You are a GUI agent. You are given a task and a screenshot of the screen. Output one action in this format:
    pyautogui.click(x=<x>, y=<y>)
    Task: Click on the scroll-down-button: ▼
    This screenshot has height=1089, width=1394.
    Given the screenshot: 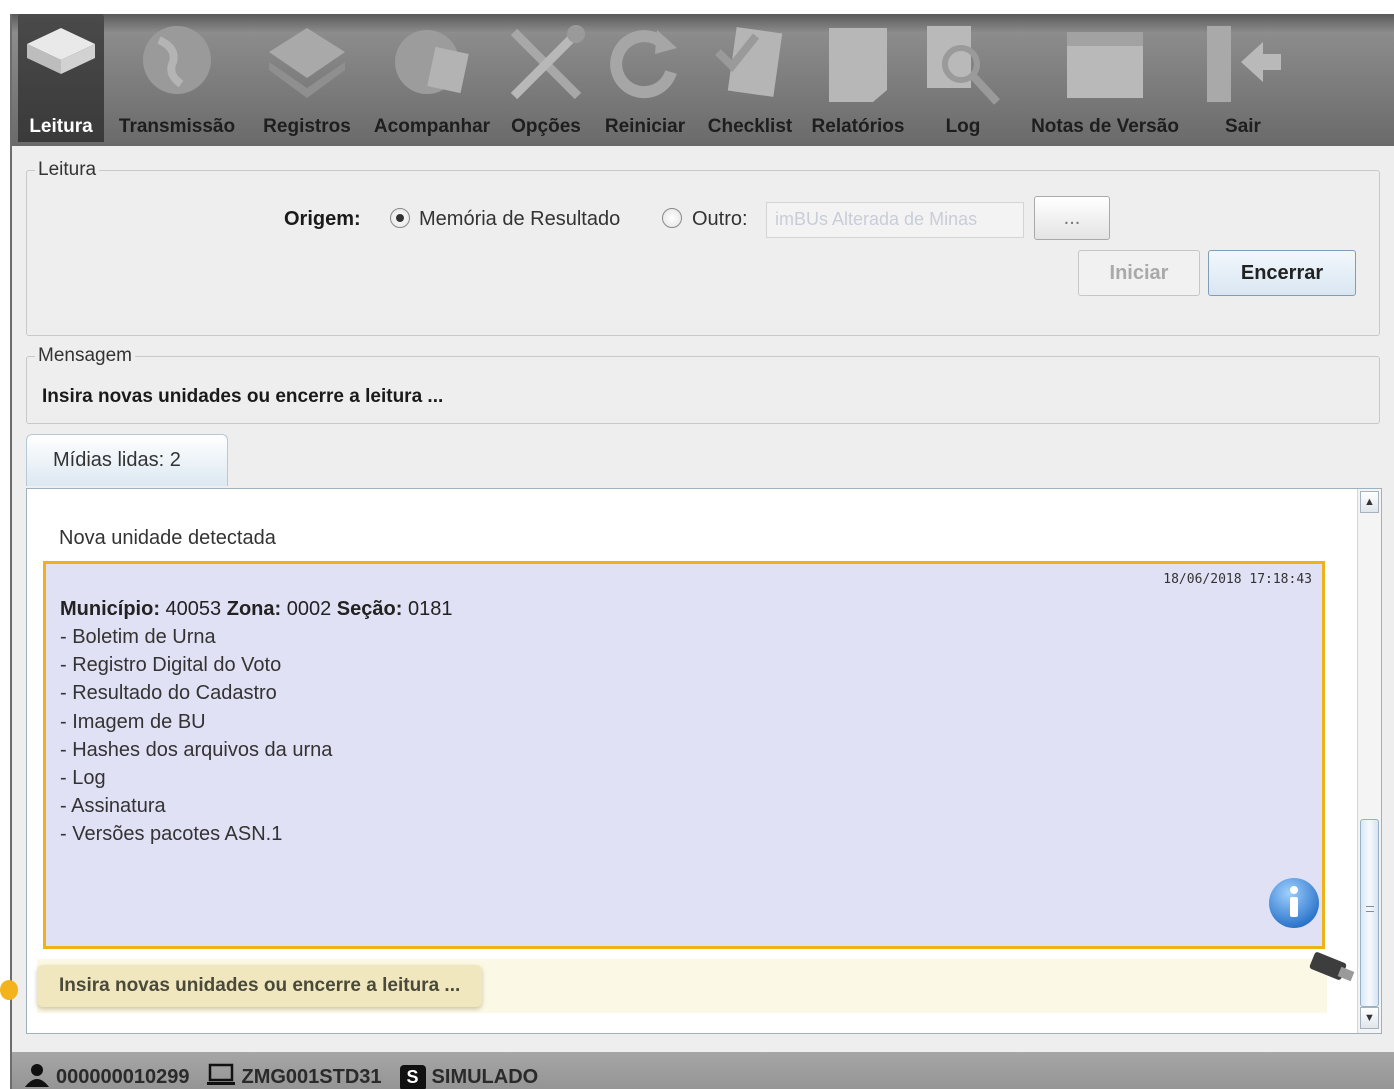 What is the action you would take?
    pyautogui.click(x=1369, y=1018)
    